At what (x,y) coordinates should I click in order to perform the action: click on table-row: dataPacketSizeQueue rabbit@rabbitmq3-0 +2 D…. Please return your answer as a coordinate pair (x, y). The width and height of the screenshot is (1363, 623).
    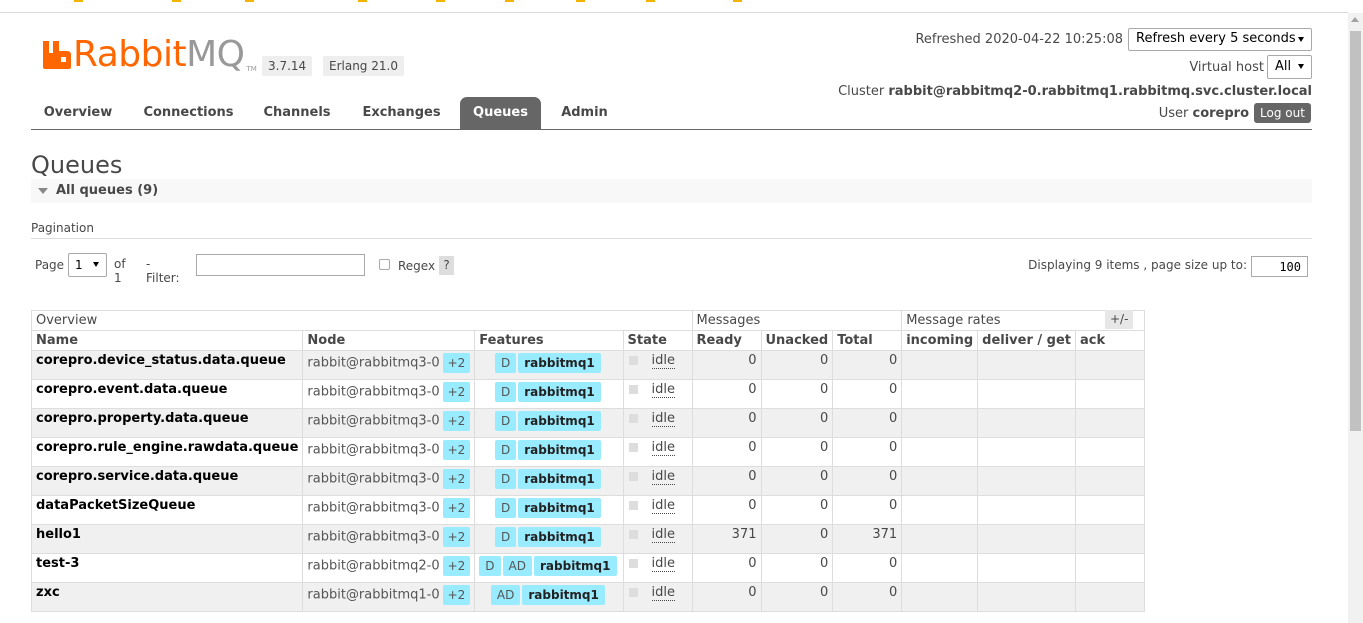
    Looking at the image, I should click on (588, 510).